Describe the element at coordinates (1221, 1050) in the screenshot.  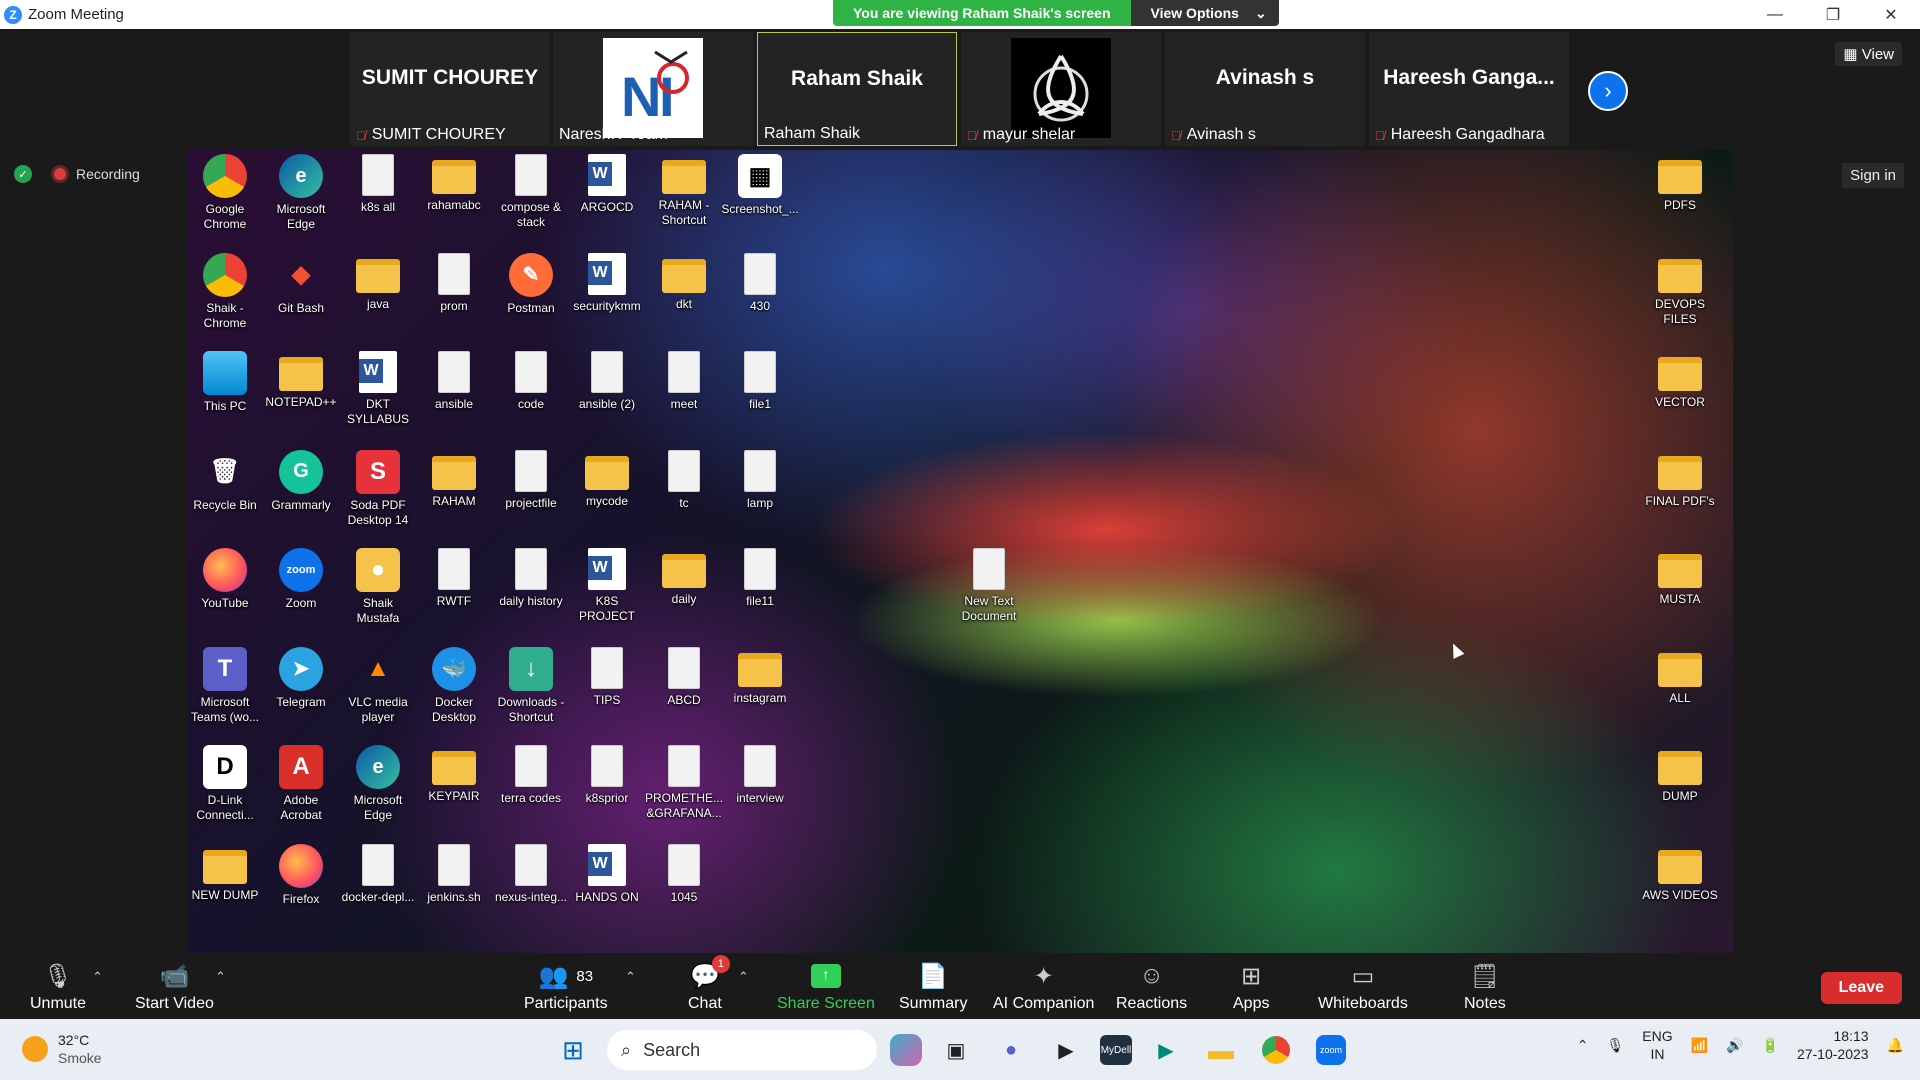
I see `file-explorer-icon: ▬` at that location.